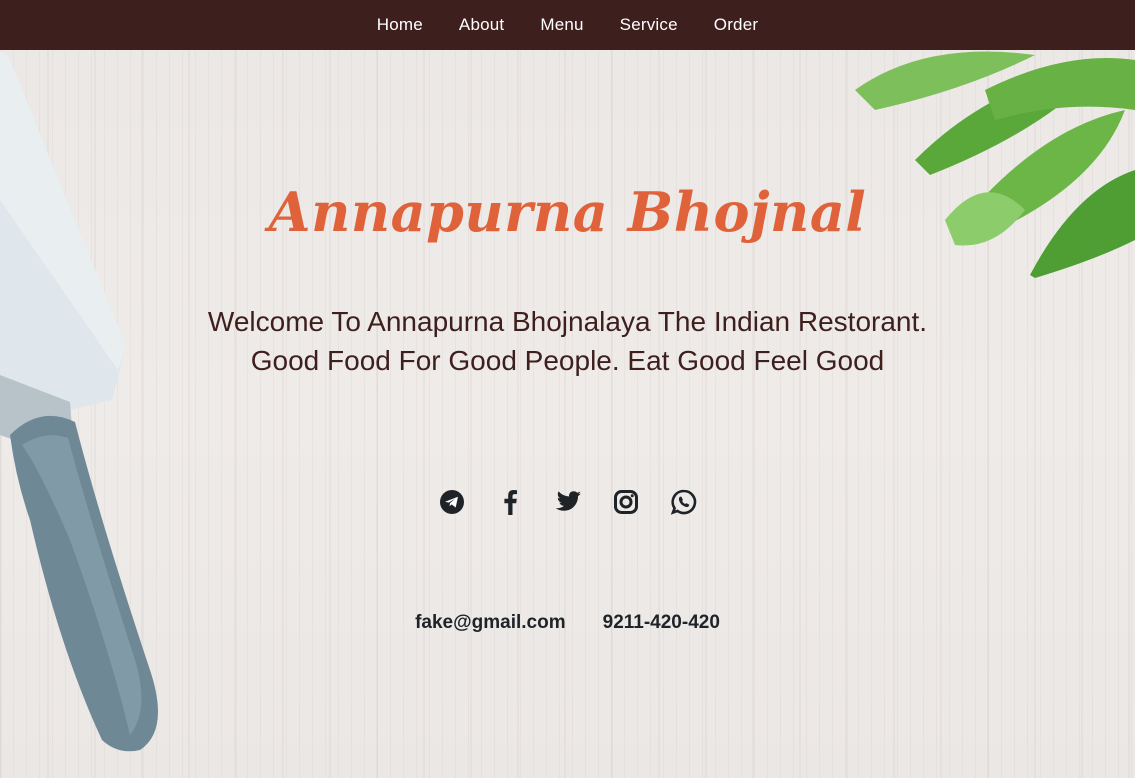  What do you see at coordinates (626, 502) in the screenshot?
I see `instagram-icon` at bounding box center [626, 502].